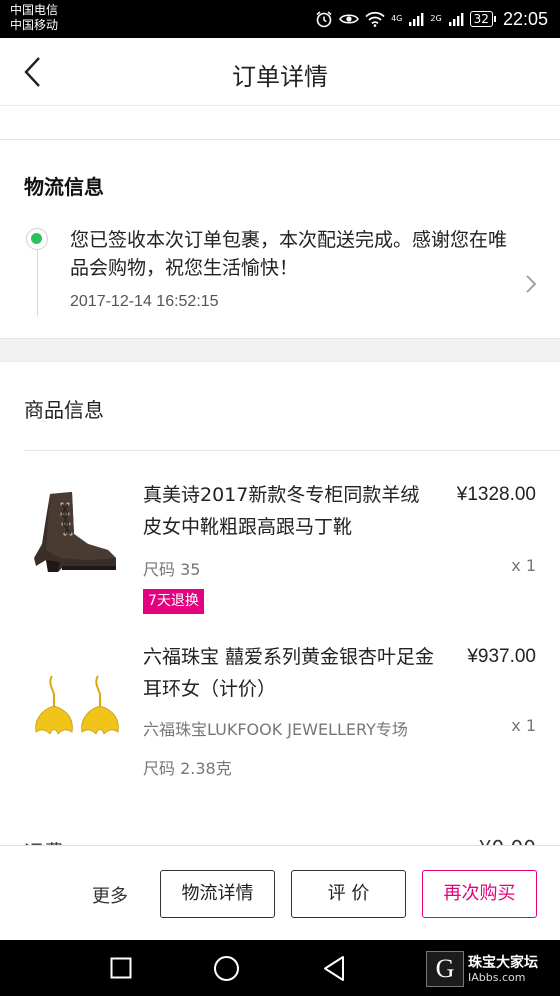 The width and height of the screenshot is (560, 996). What do you see at coordinates (501, 656) in the screenshot?
I see `product-price-earring: ¥937.00` at bounding box center [501, 656].